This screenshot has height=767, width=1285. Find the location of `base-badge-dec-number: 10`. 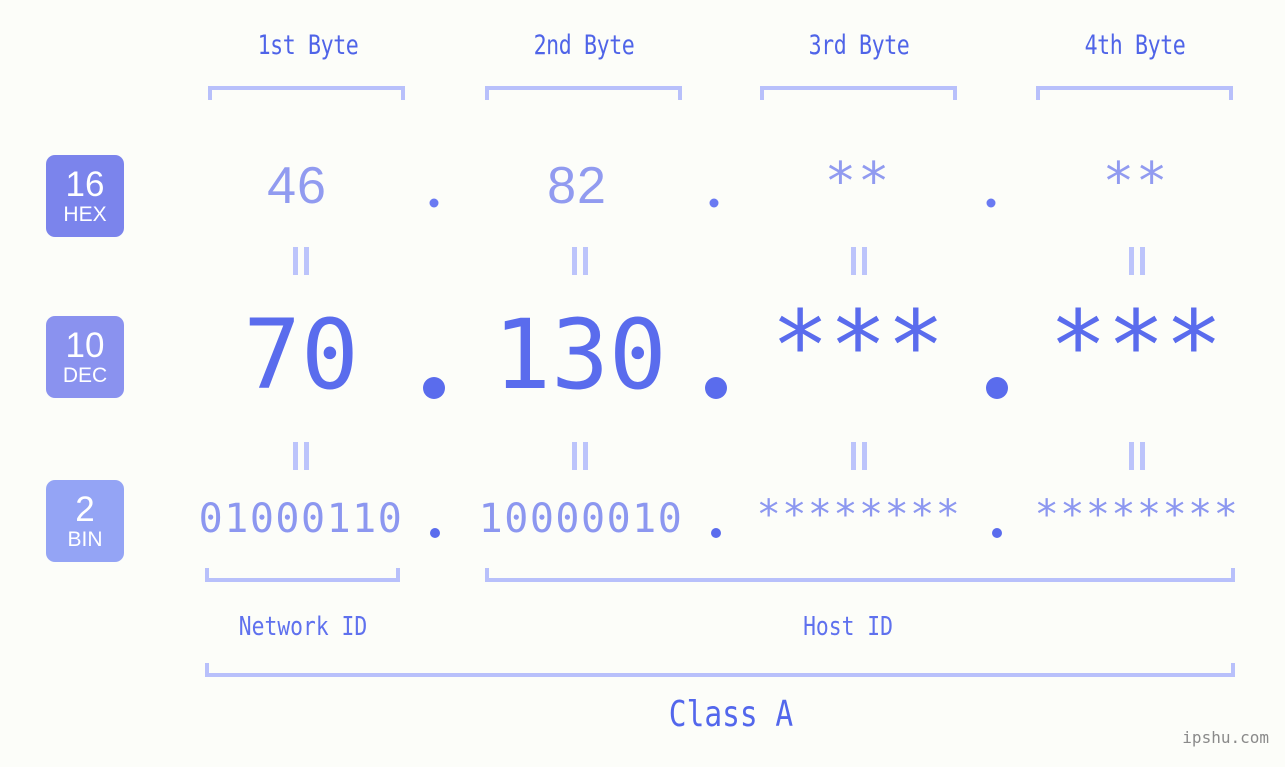

base-badge-dec-number: 10 is located at coordinates (85, 345).